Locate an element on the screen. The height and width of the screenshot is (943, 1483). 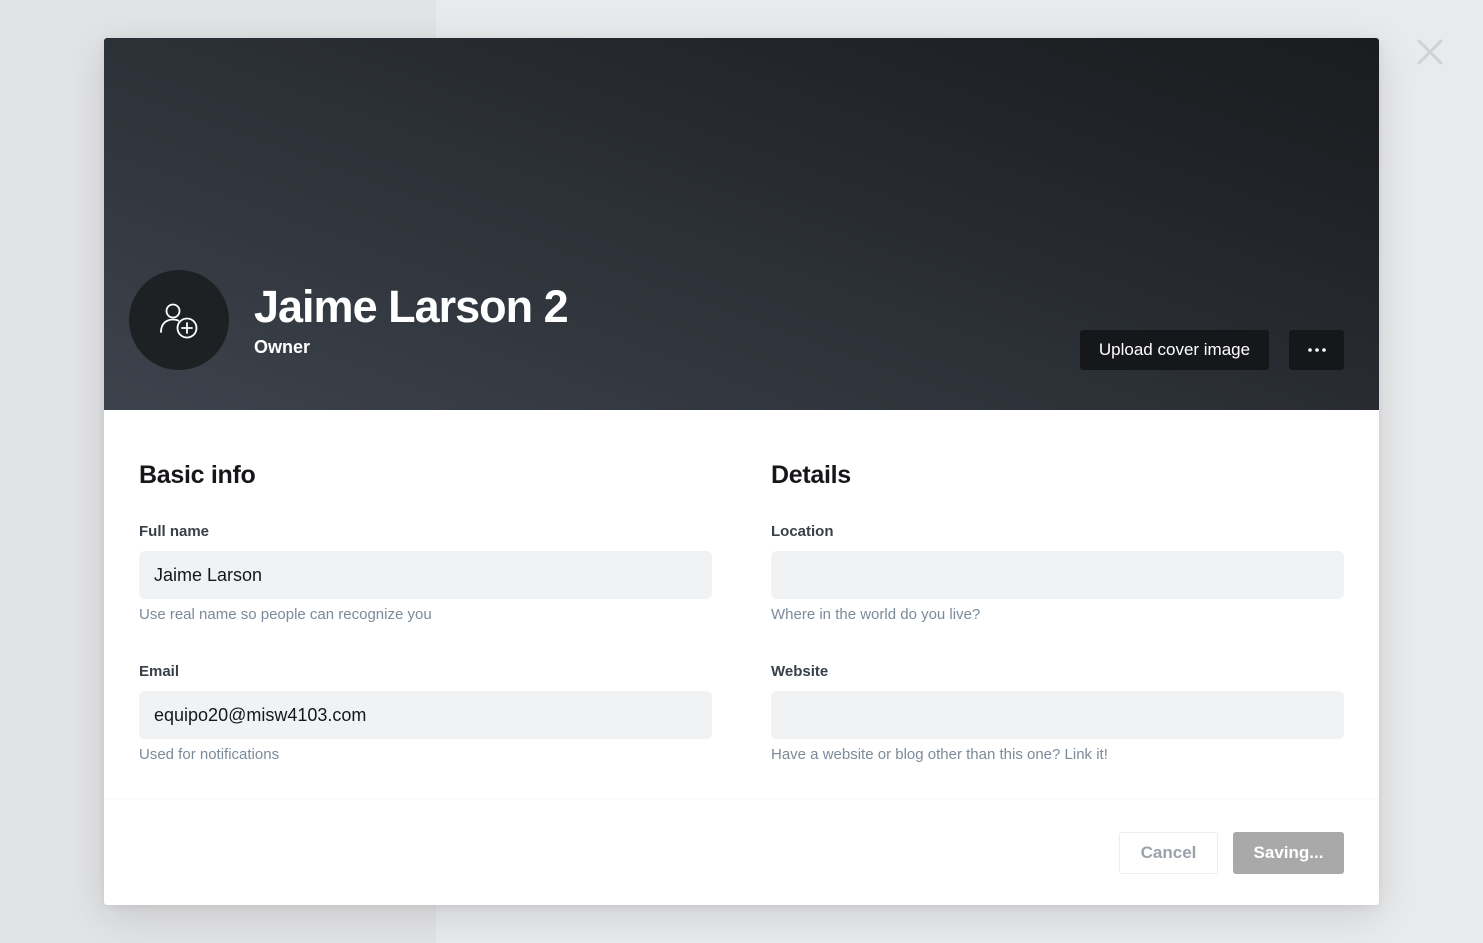
ellipsis-icon is located at coordinates (1316, 350).